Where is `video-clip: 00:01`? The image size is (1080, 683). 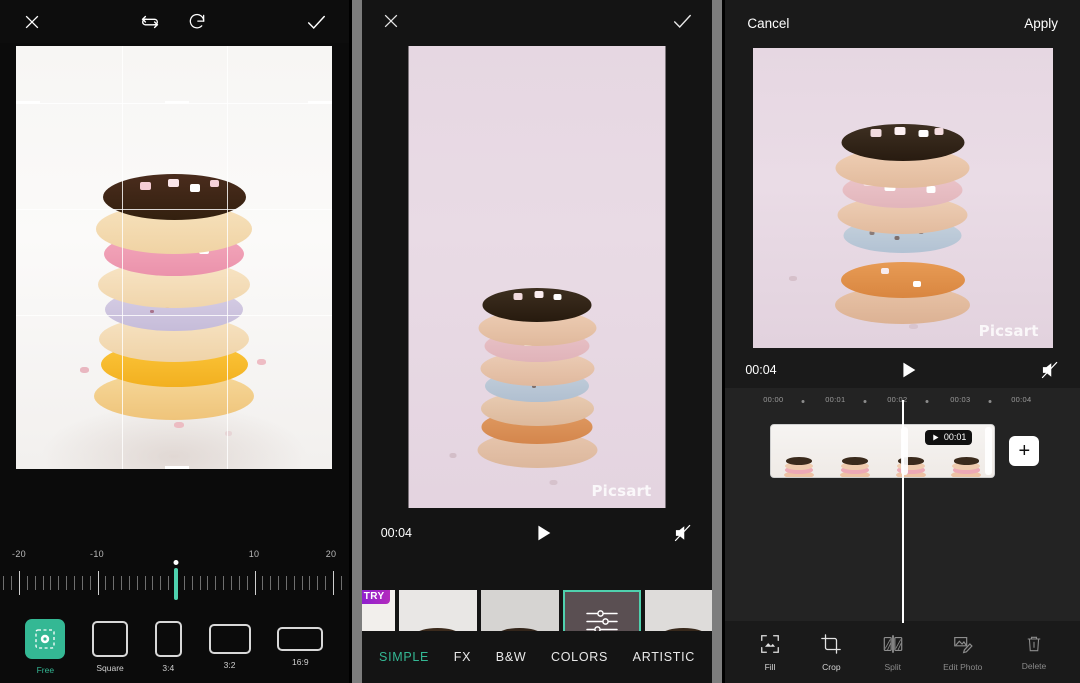
video-clip: 00:01 is located at coordinates (883, 451).